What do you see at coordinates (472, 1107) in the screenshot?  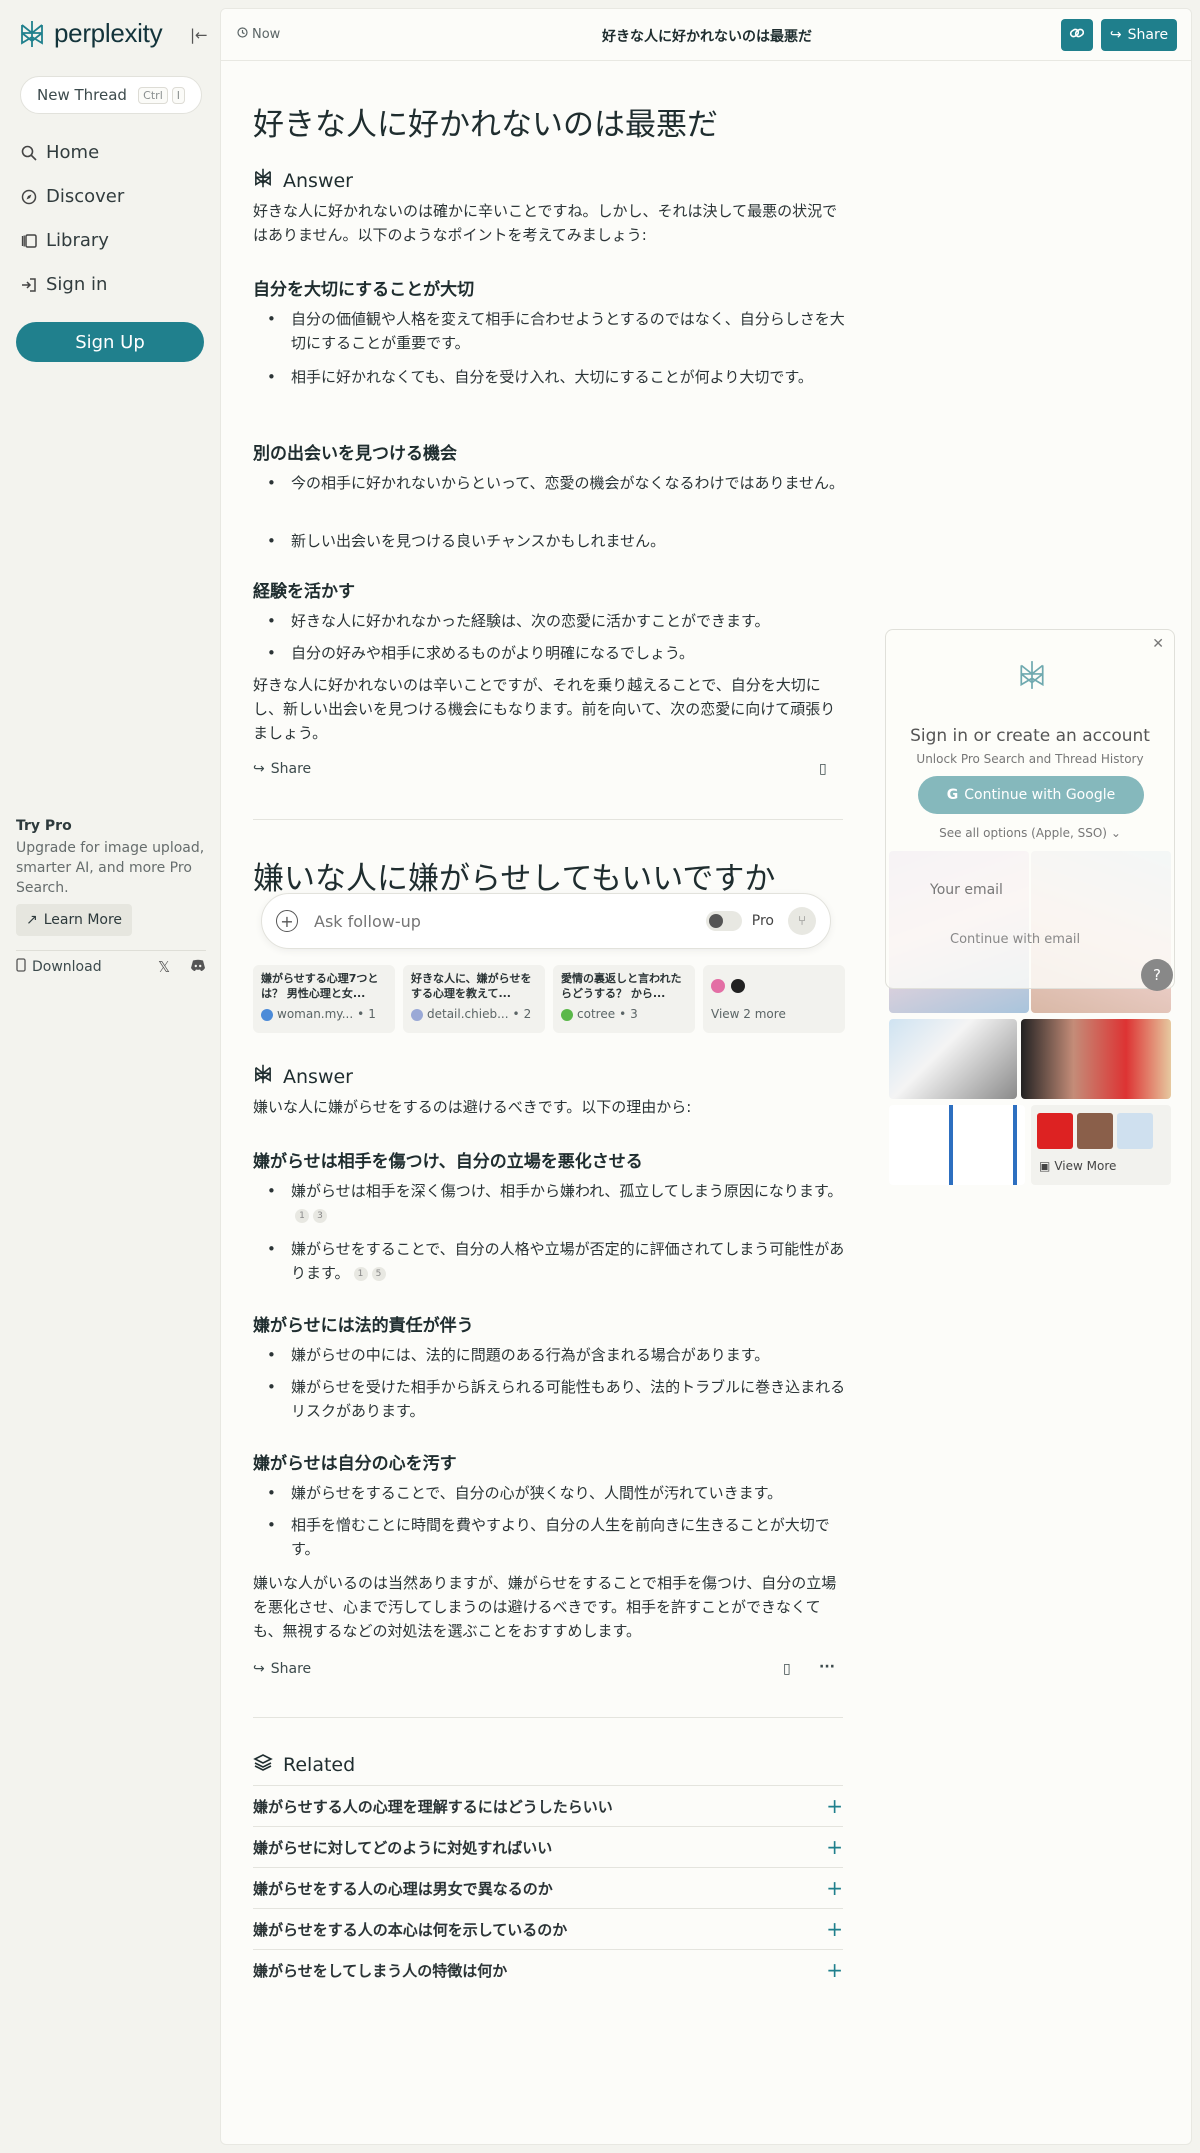 I see `answer-intro: 嫌いな人に嫌がらせをするのは避けるべきです。以下の理由から:` at bounding box center [472, 1107].